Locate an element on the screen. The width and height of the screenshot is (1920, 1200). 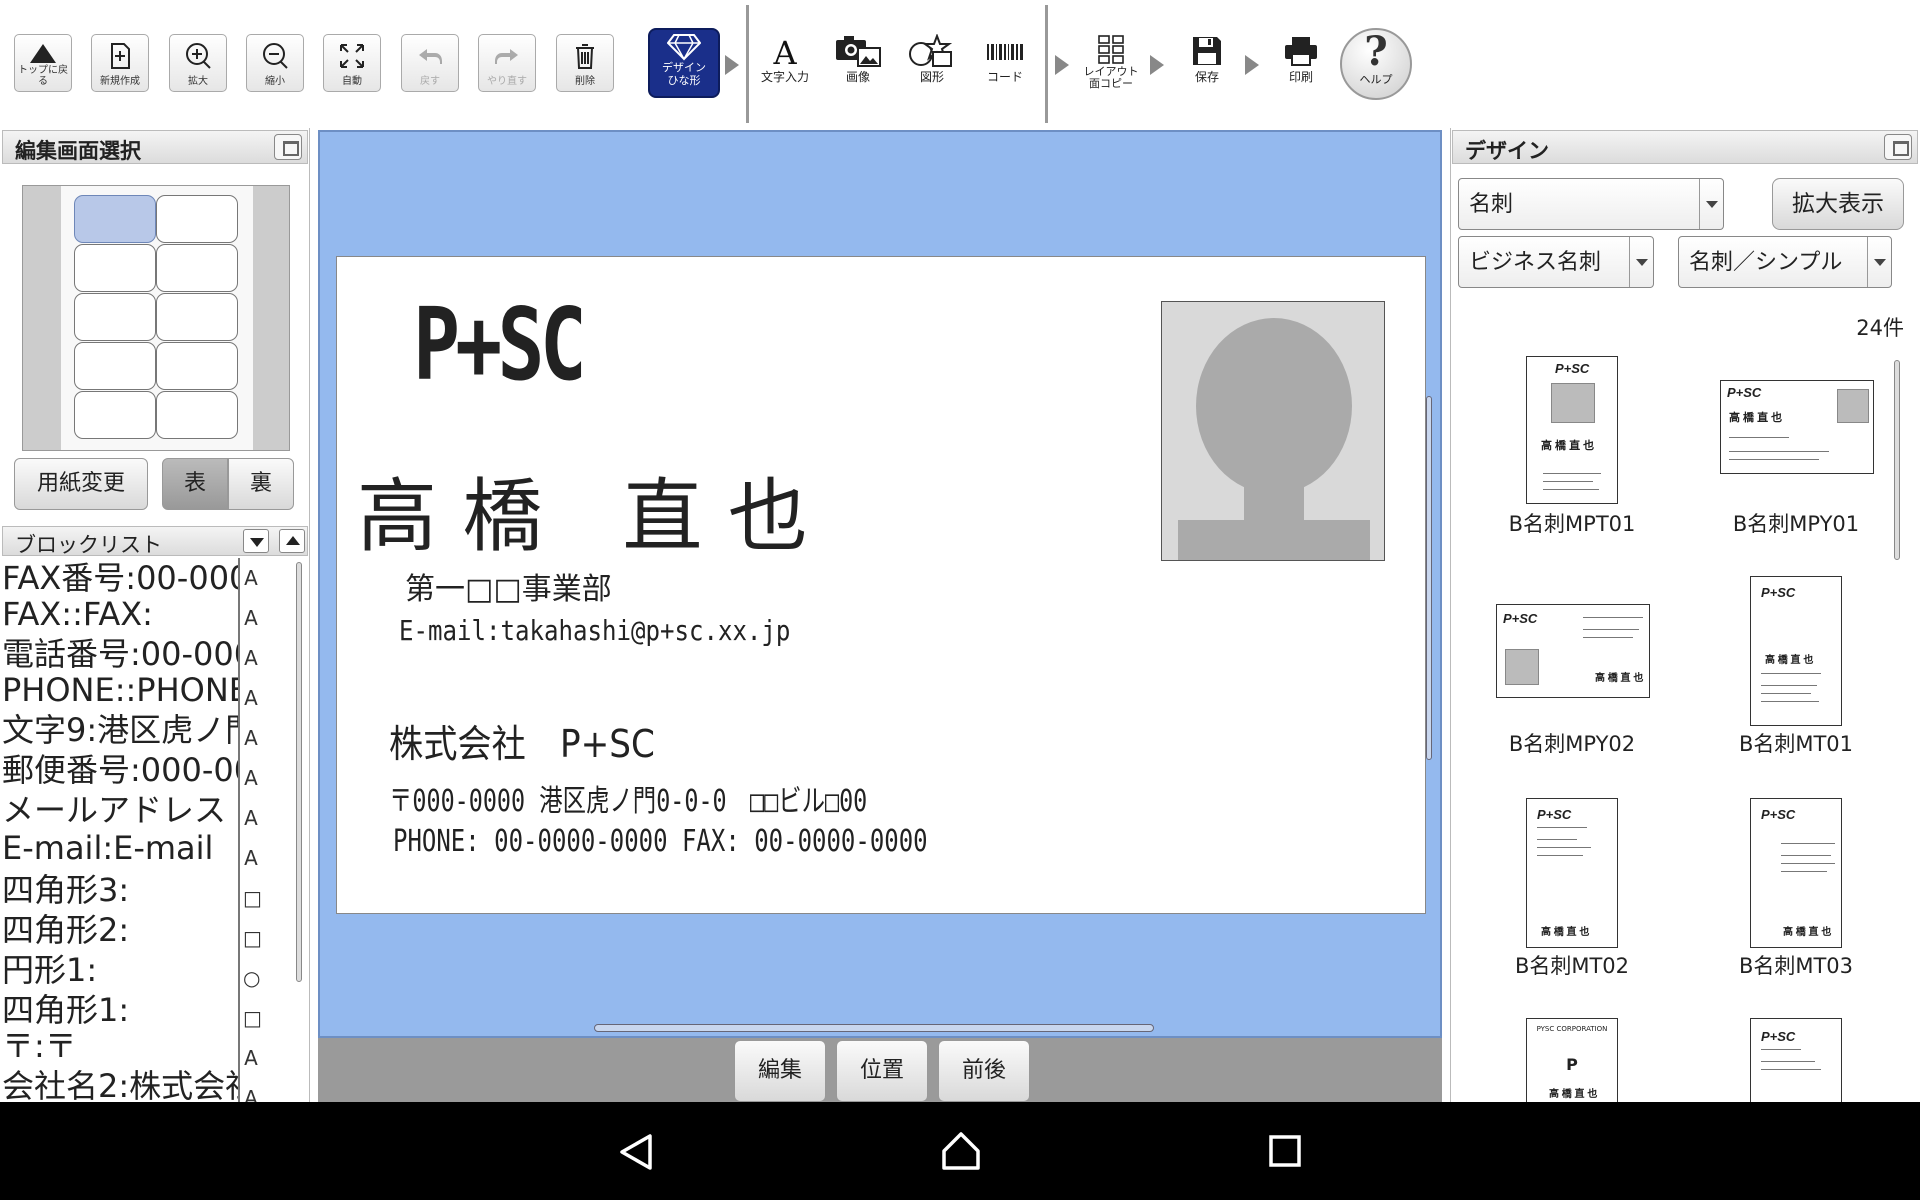
edit-button: 編集 is located at coordinates (780, 1071).